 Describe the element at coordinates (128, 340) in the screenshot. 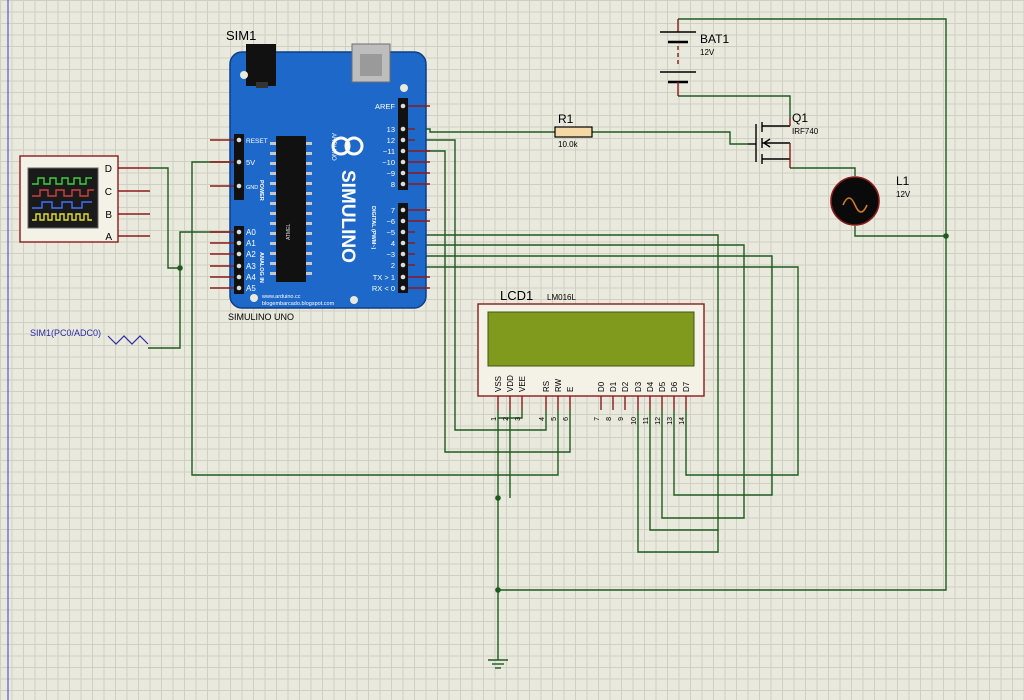

I see `probe-icon` at that location.